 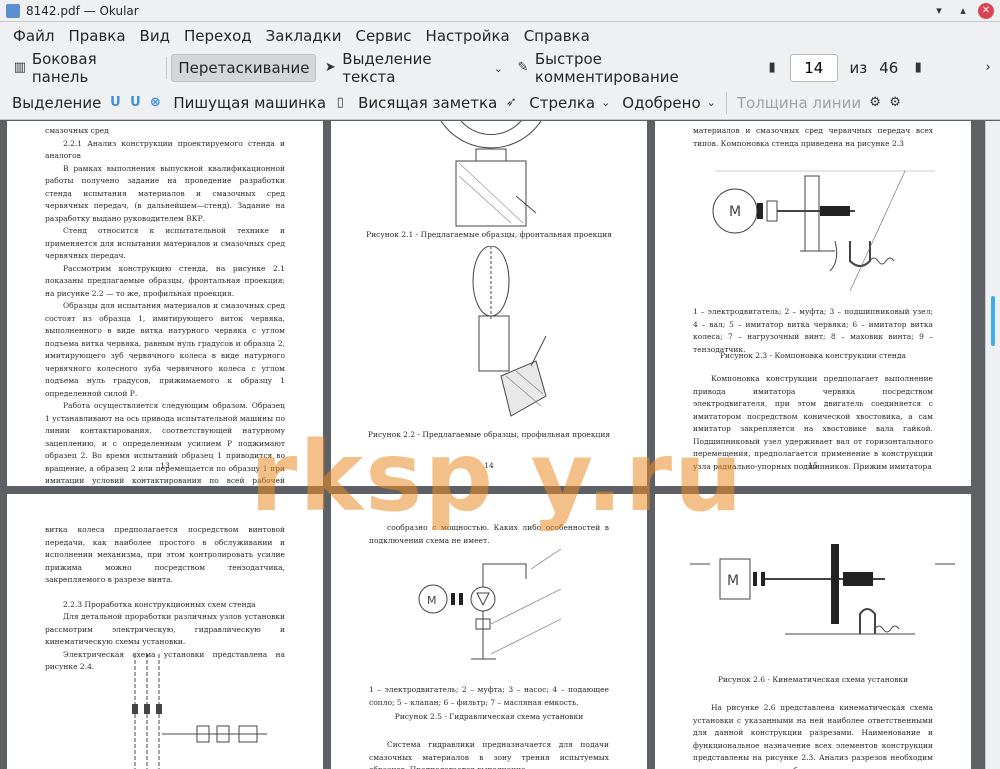 What do you see at coordinates (64, 68) in the screenshot?
I see `sidebar-label: Боковая панель` at bounding box center [64, 68].